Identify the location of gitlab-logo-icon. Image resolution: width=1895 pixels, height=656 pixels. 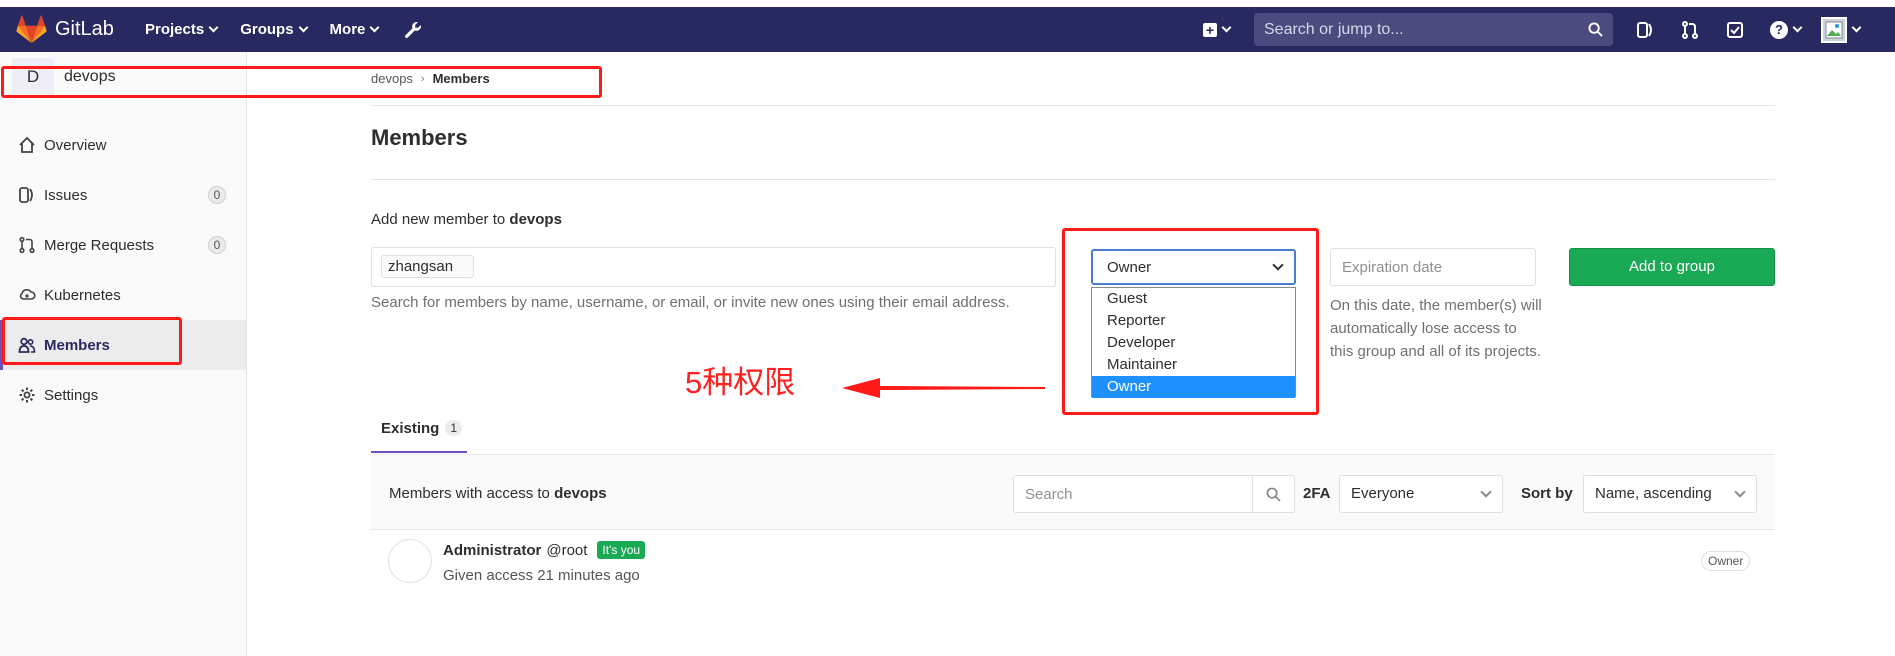
(31, 29).